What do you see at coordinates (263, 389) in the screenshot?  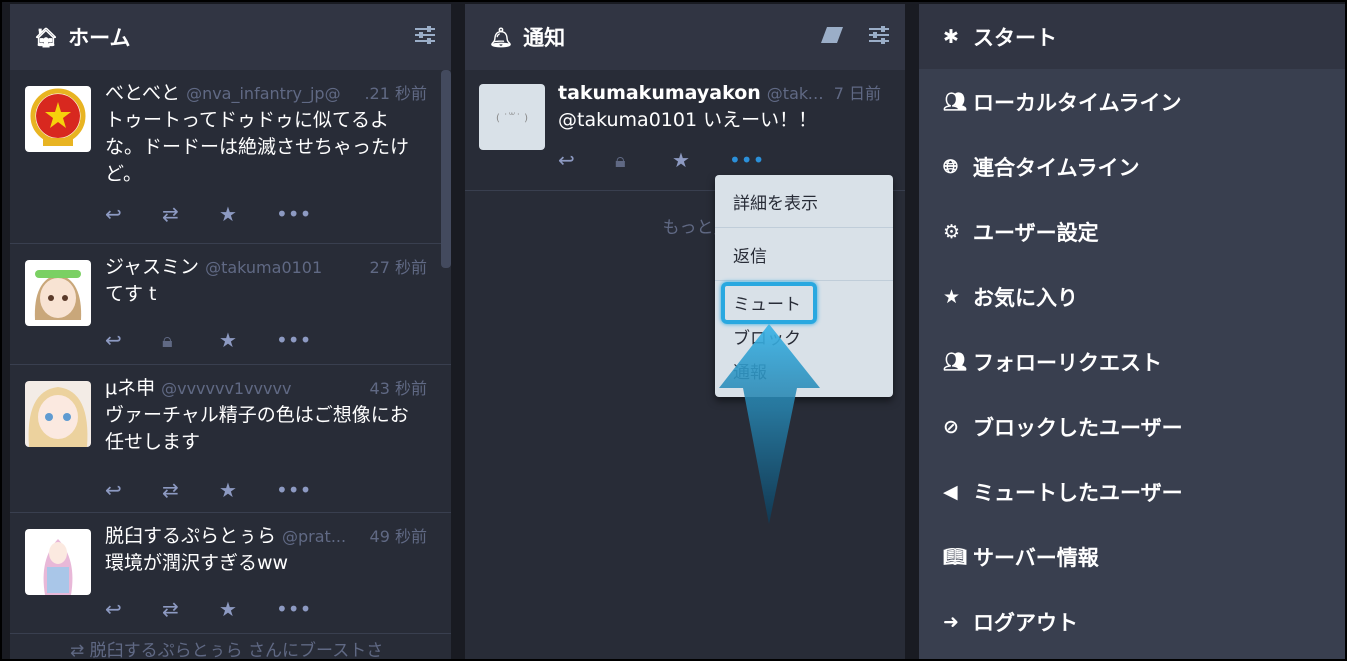 I see `account-handle: @vvvvvv1vvvvv` at bounding box center [263, 389].